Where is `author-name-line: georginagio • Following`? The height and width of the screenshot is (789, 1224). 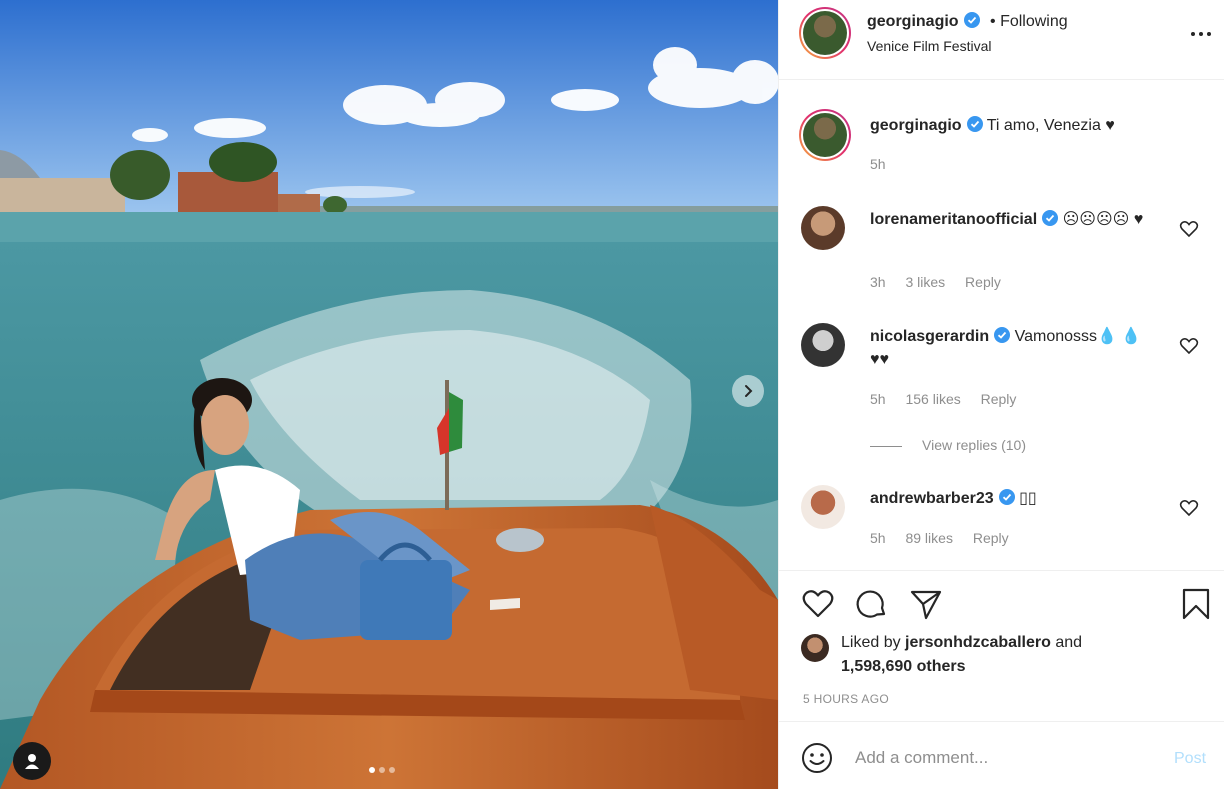
author-name-line: georginagio • Following is located at coordinates (967, 21).